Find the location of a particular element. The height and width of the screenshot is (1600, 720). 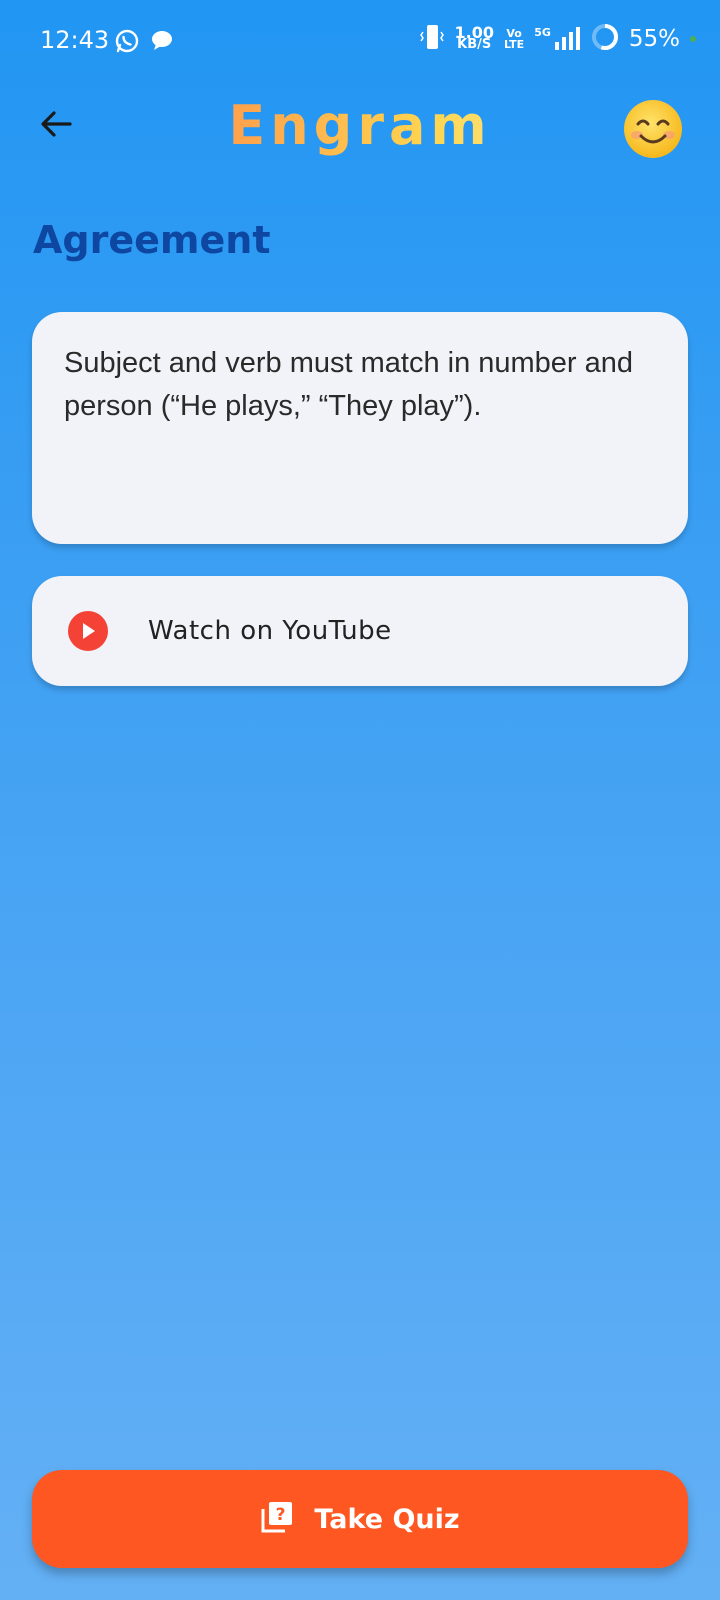

vibrate-icon is located at coordinates (432, 39).